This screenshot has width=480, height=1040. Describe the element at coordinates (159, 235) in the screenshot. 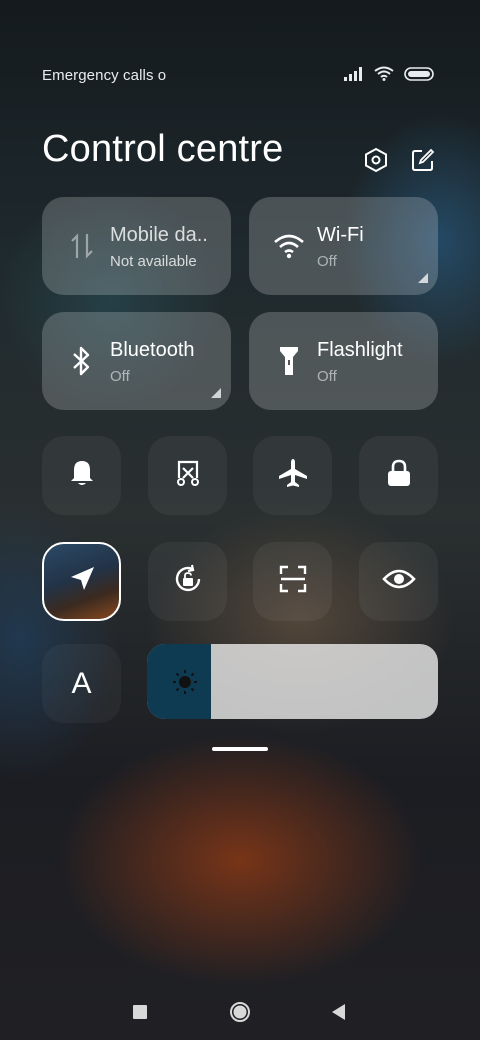

I see `tile-label: Mobile da..` at that location.